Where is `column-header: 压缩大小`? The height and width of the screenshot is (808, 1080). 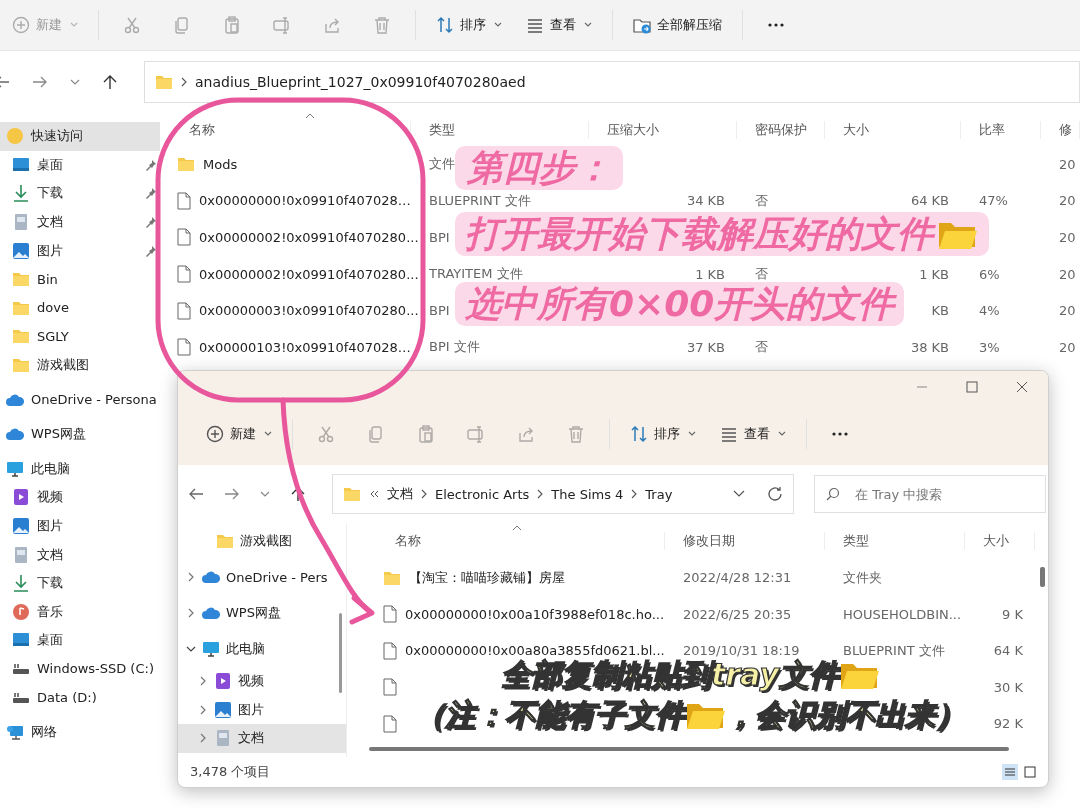
column-header: 压缩大小 is located at coordinates (663, 129).